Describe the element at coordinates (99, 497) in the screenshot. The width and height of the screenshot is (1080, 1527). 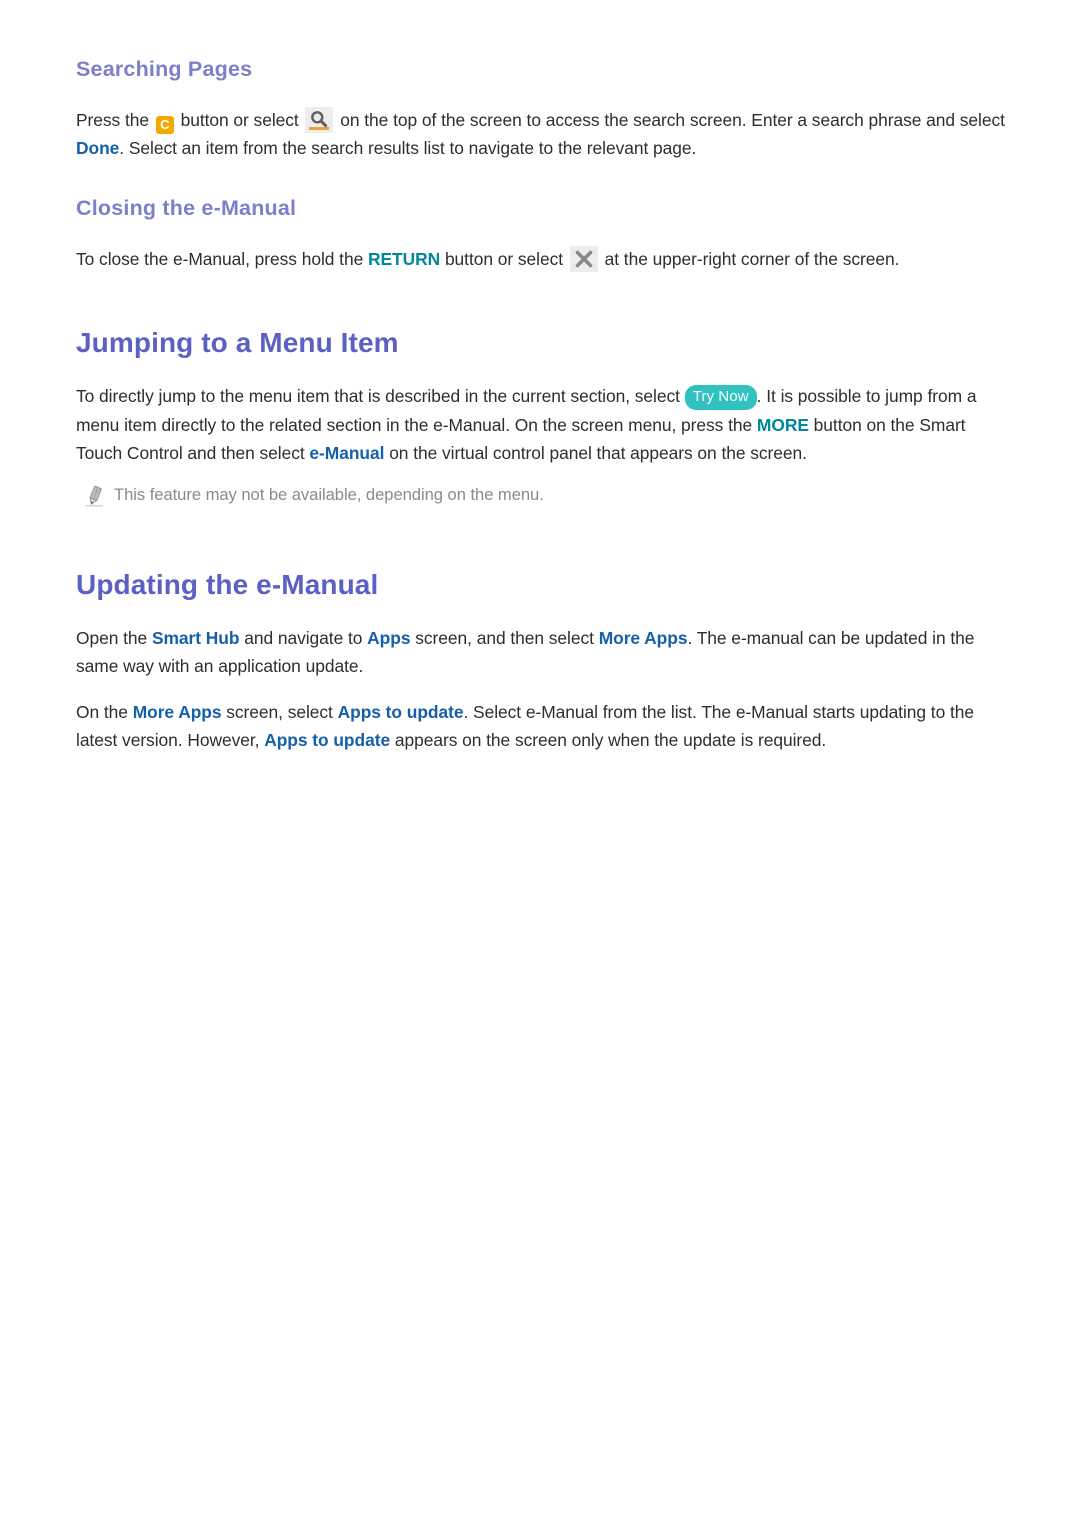
I see `pencil-note-icon` at that location.